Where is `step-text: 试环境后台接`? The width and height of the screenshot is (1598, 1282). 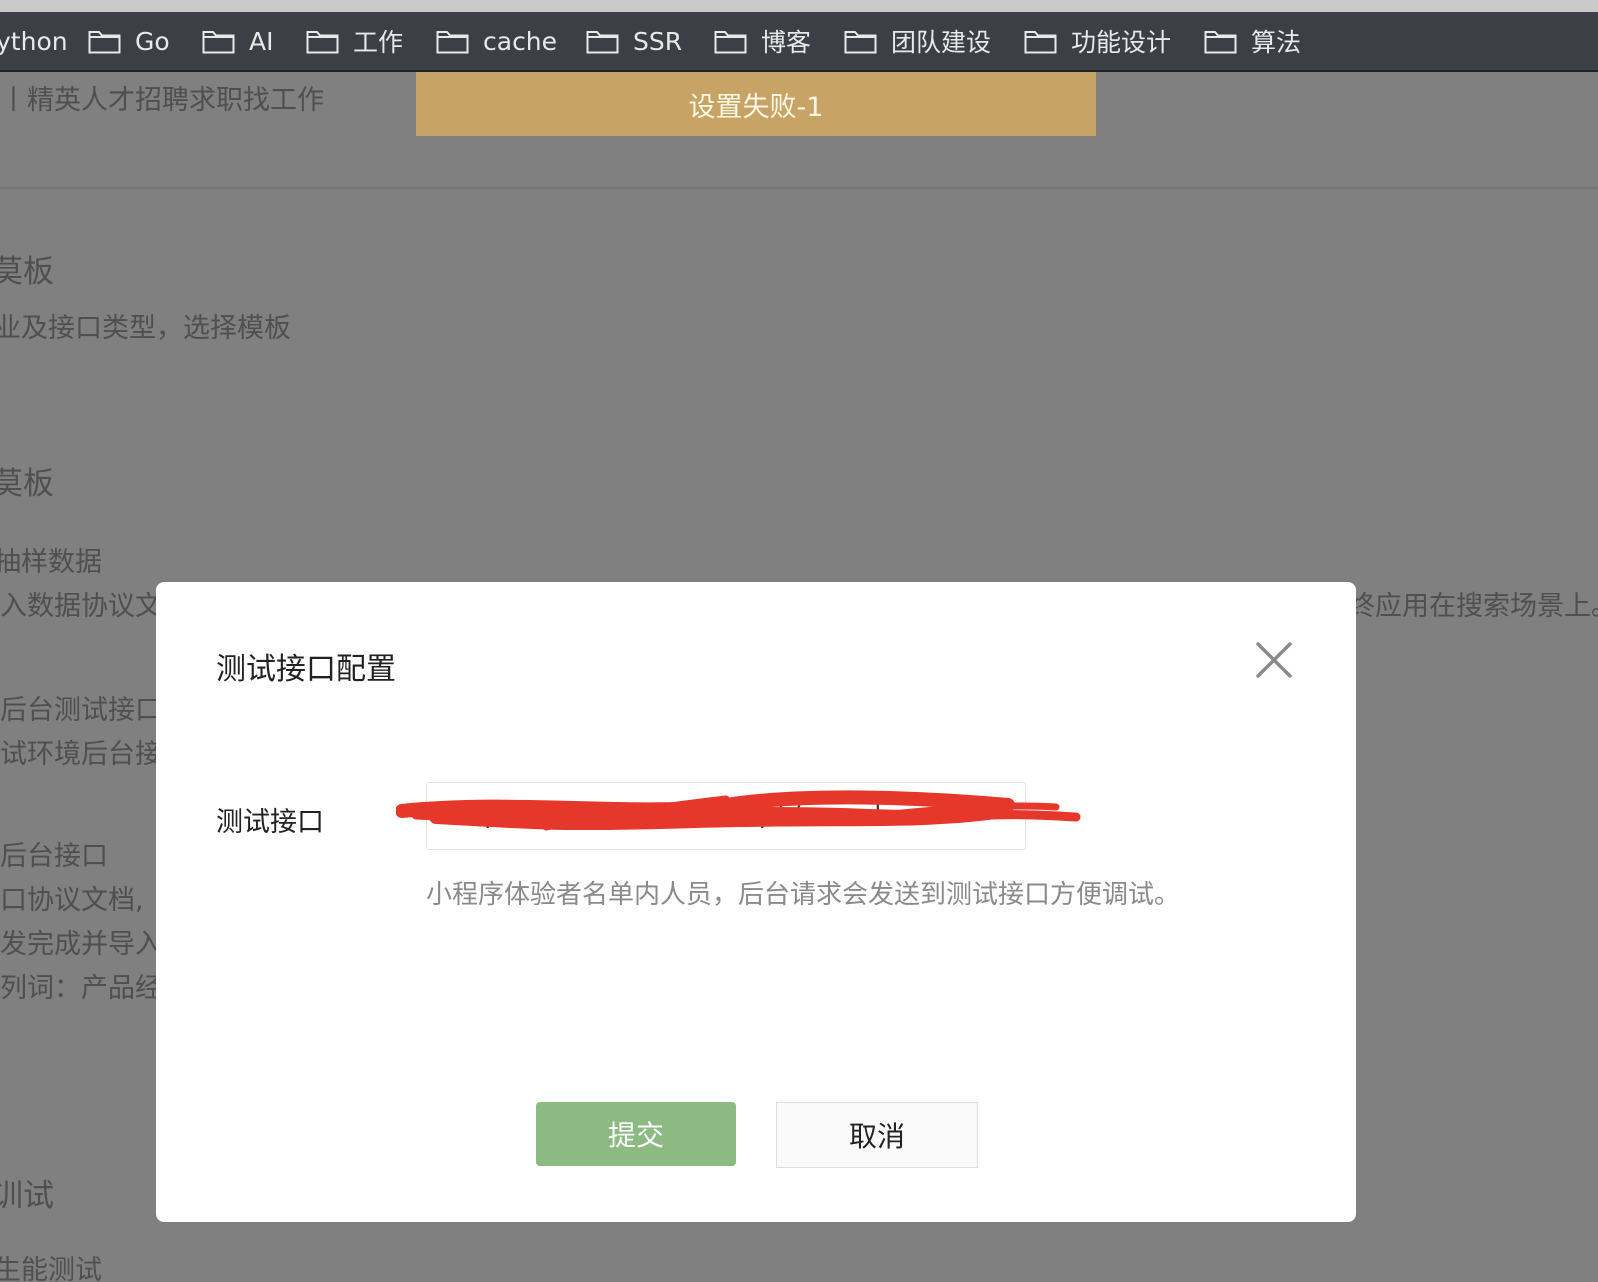
step-text: 试环境后台接 is located at coordinates (81, 754).